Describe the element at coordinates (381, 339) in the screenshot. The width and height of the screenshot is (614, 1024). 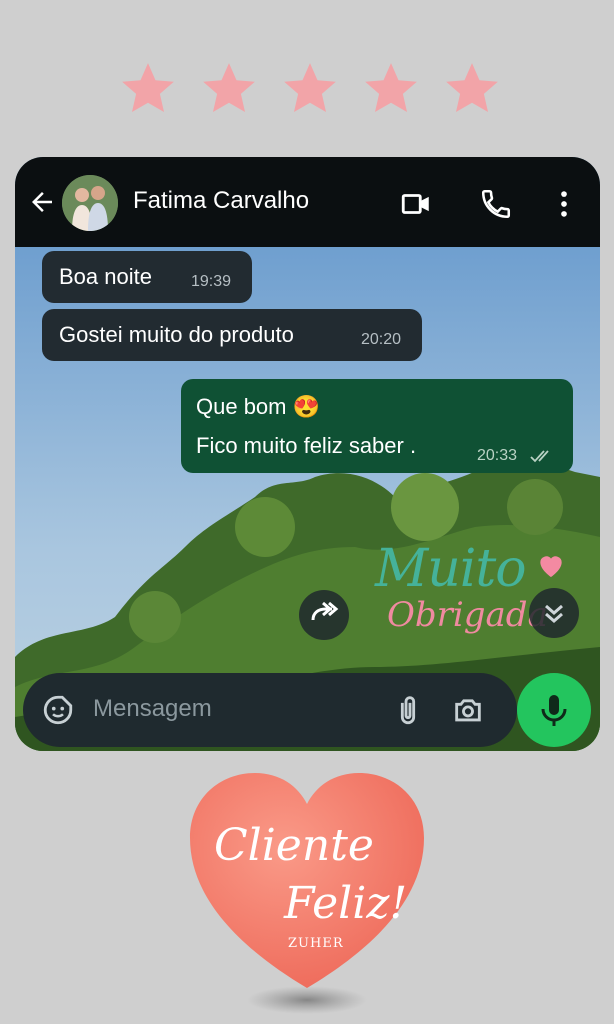
I see `message-time: 20:20` at that location.